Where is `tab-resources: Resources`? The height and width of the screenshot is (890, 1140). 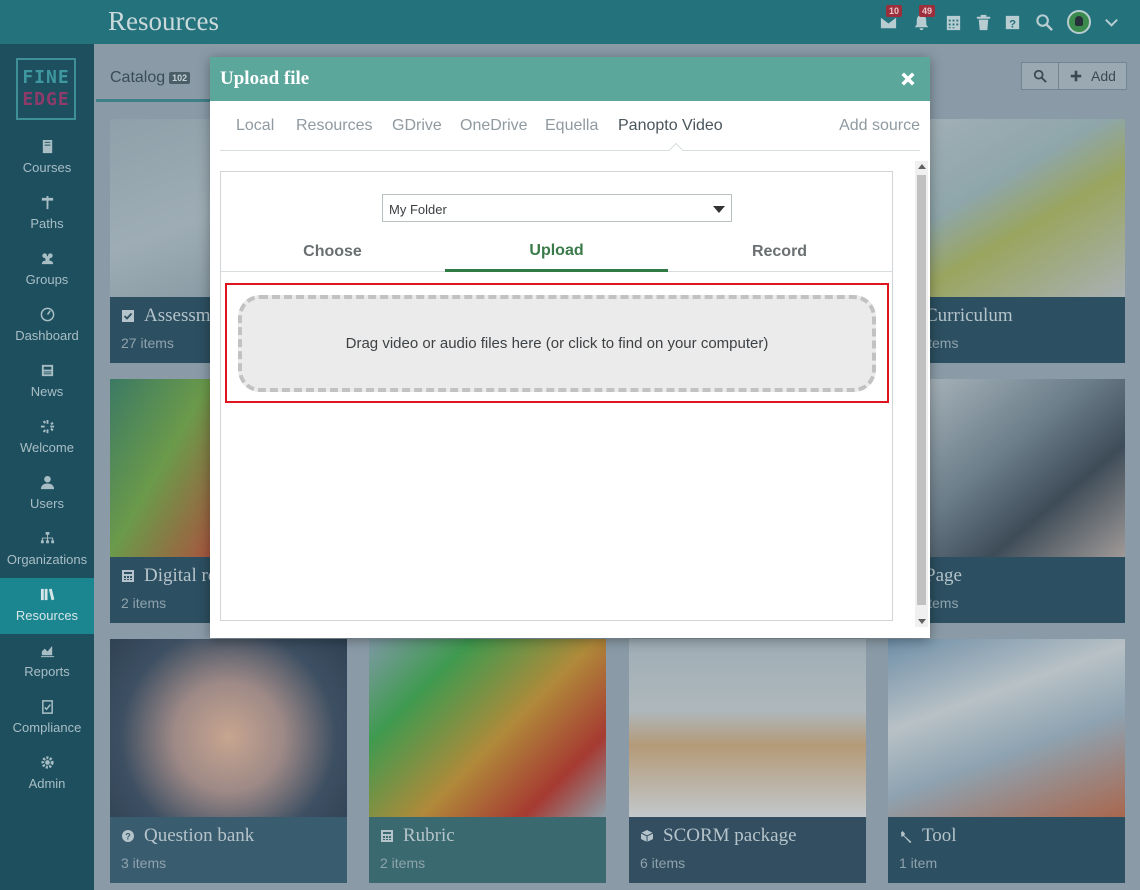 tab-resources: Resources is located at coordinates (334, 126).